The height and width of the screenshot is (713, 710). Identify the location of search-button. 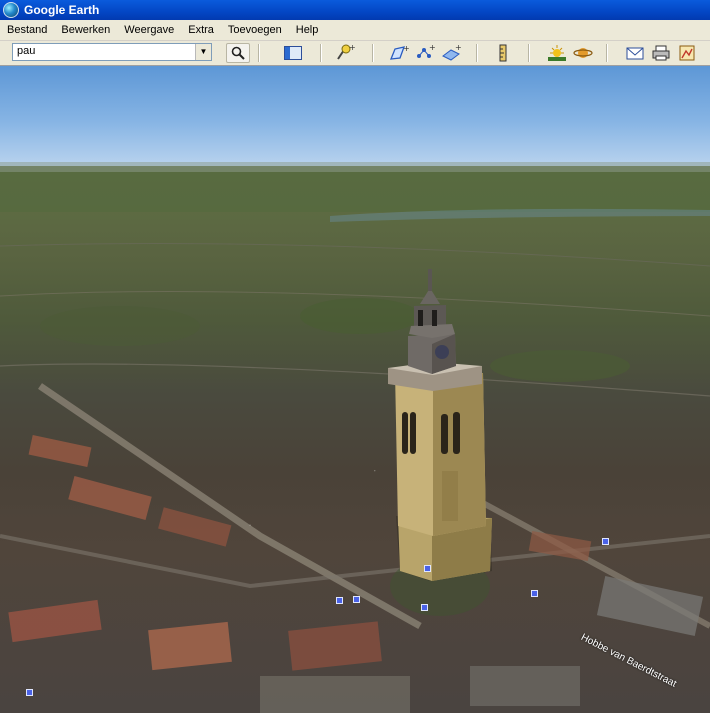
(238, 53).